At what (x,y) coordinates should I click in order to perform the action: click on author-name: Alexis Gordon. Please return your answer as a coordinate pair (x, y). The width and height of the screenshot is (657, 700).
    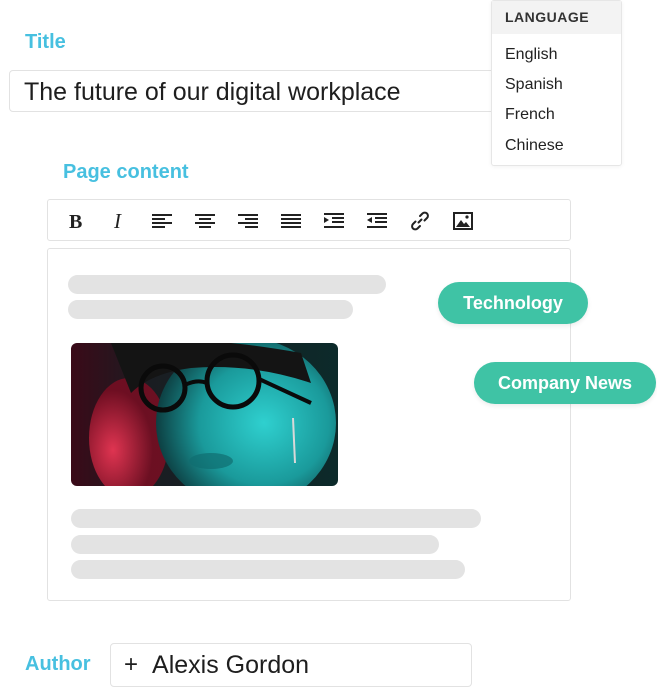
    Looking at the image, I should click on (231, 664).